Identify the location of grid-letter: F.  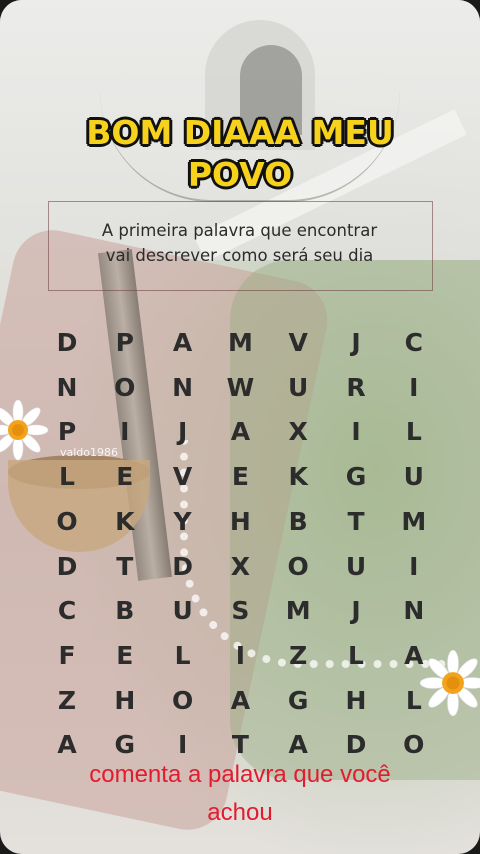
(67, 655).